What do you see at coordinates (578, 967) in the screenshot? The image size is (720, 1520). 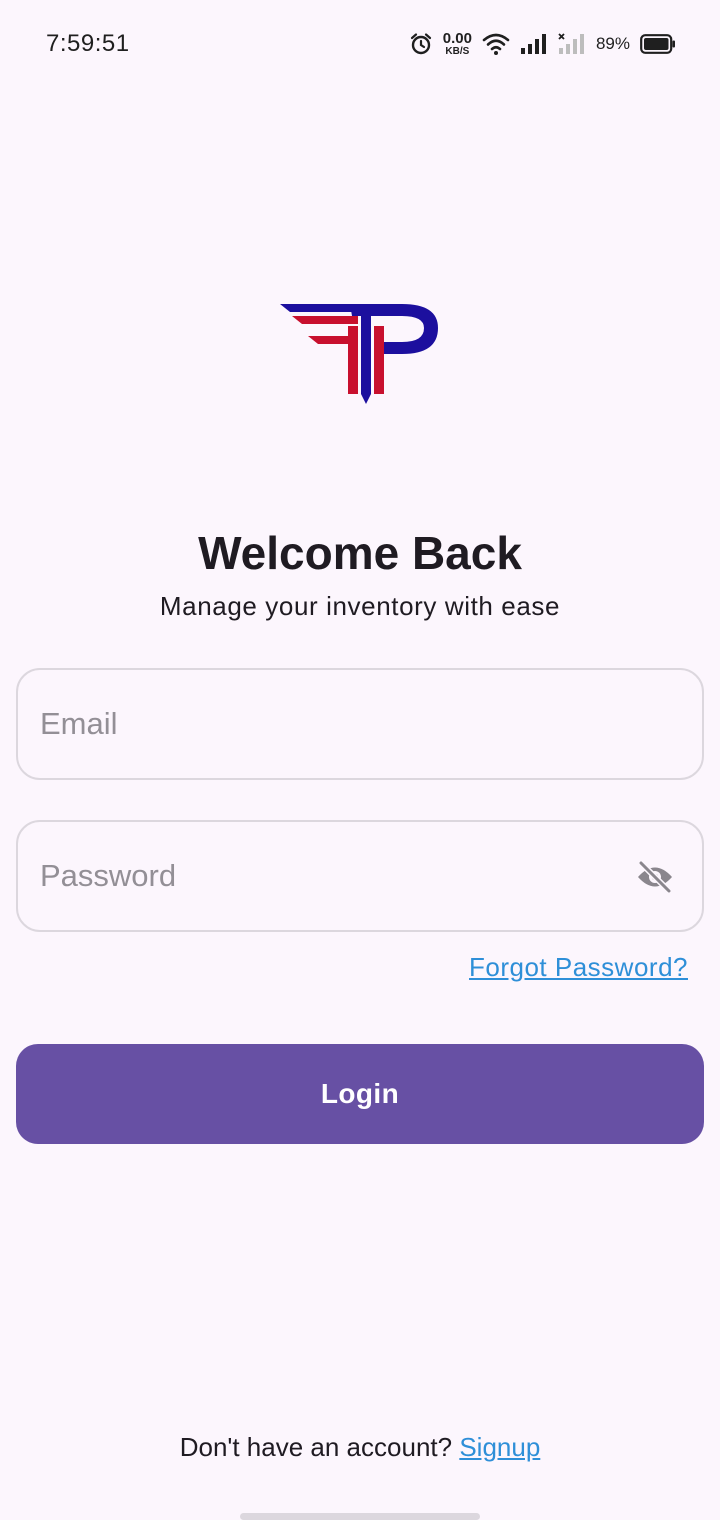 I see `forgot-password-link: Forgot Password?` at bounding box center [578, 967].